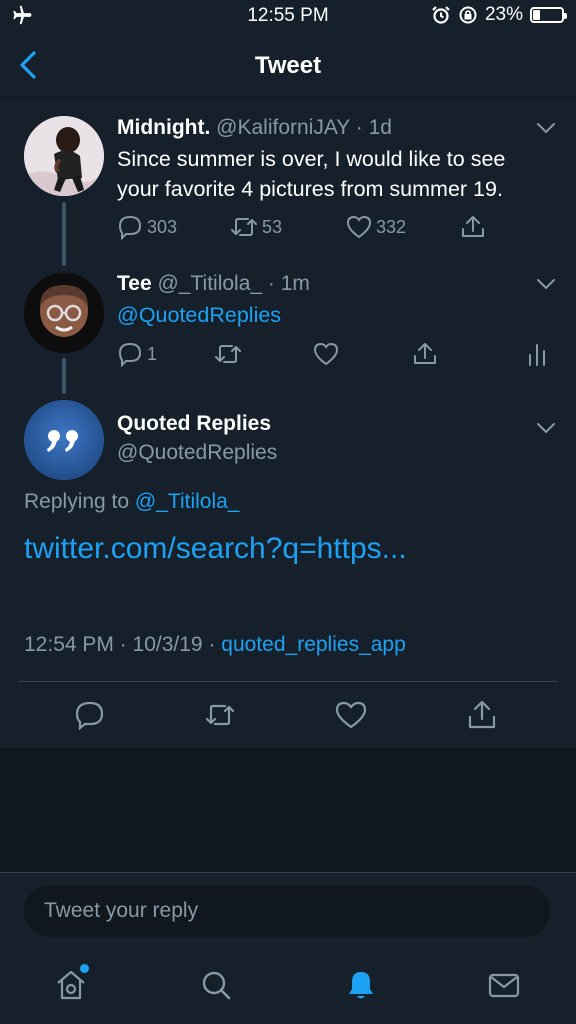 The width and height of the screenshot is (576, 1024). I want to click on page-title: Tweet, so click(288, 65).